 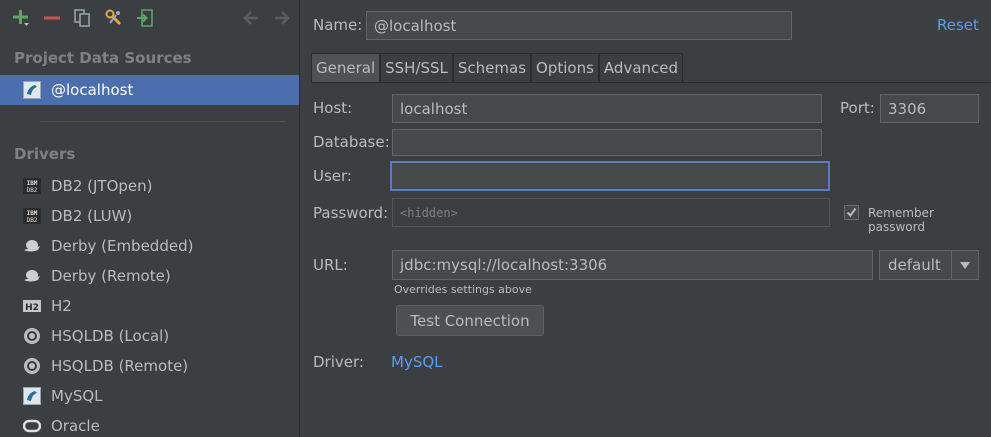 I want to click on user-label: User:, so click(x=332, y=176).